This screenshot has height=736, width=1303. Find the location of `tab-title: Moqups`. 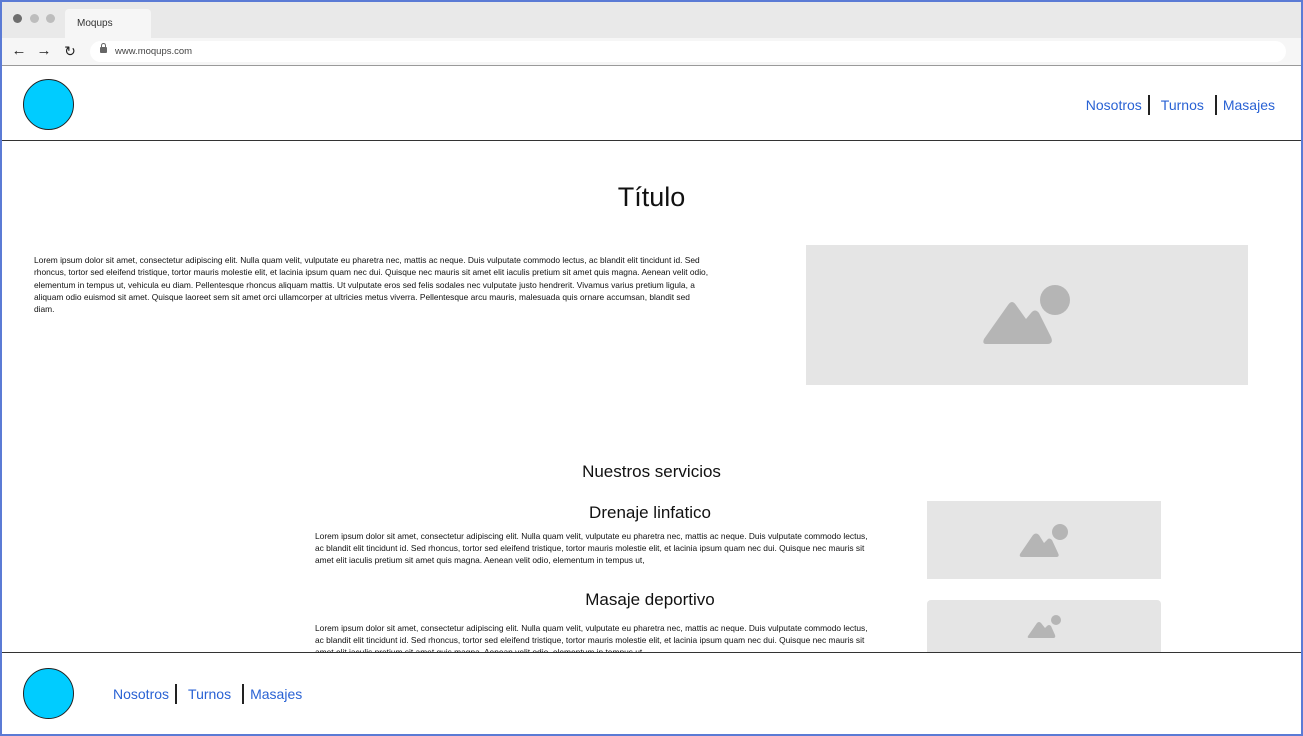

tab-title: Moqups is located at coordinates (95, 23).